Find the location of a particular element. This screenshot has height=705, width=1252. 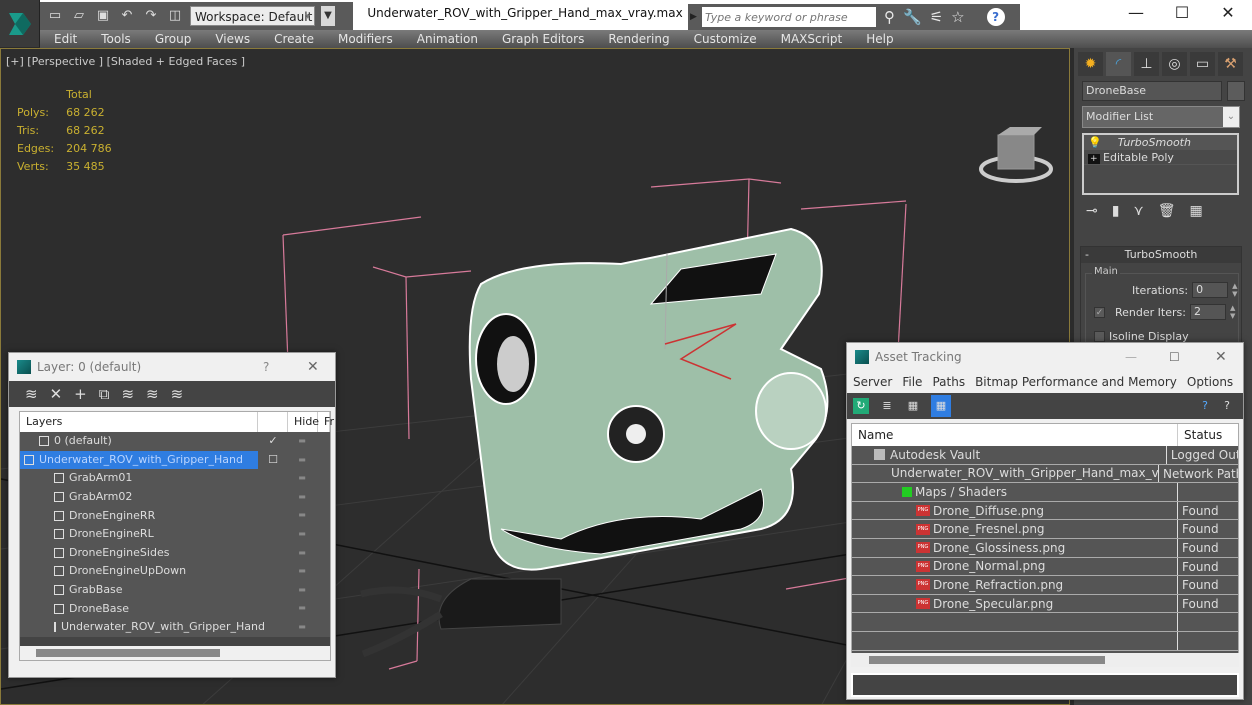

checkmark-icon: ✓ is located at coordinates (273, 441).